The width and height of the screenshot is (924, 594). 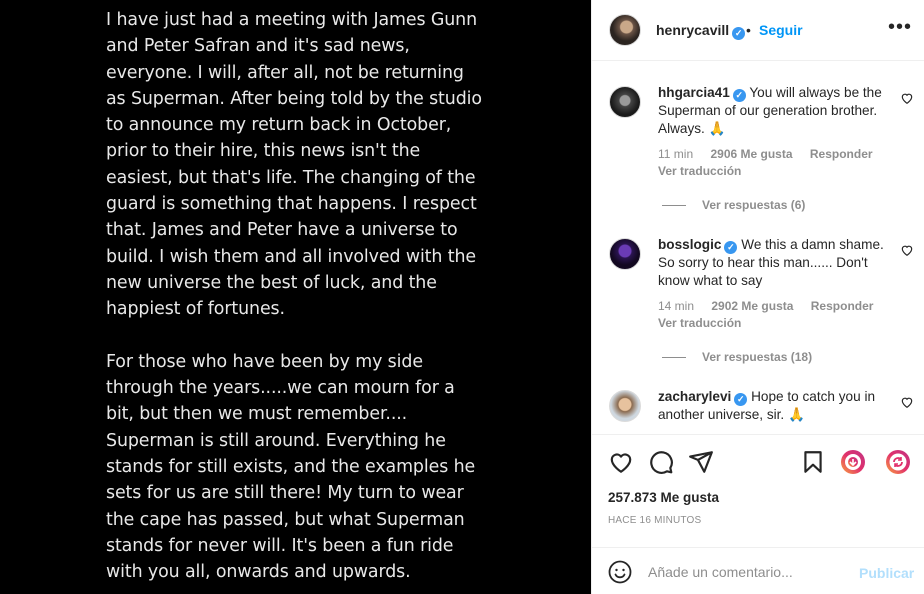 What do you see at coordinates (689, 244) in the screenshot?
I see `comment-username: bosslogic` at bounding box center [689, 244].